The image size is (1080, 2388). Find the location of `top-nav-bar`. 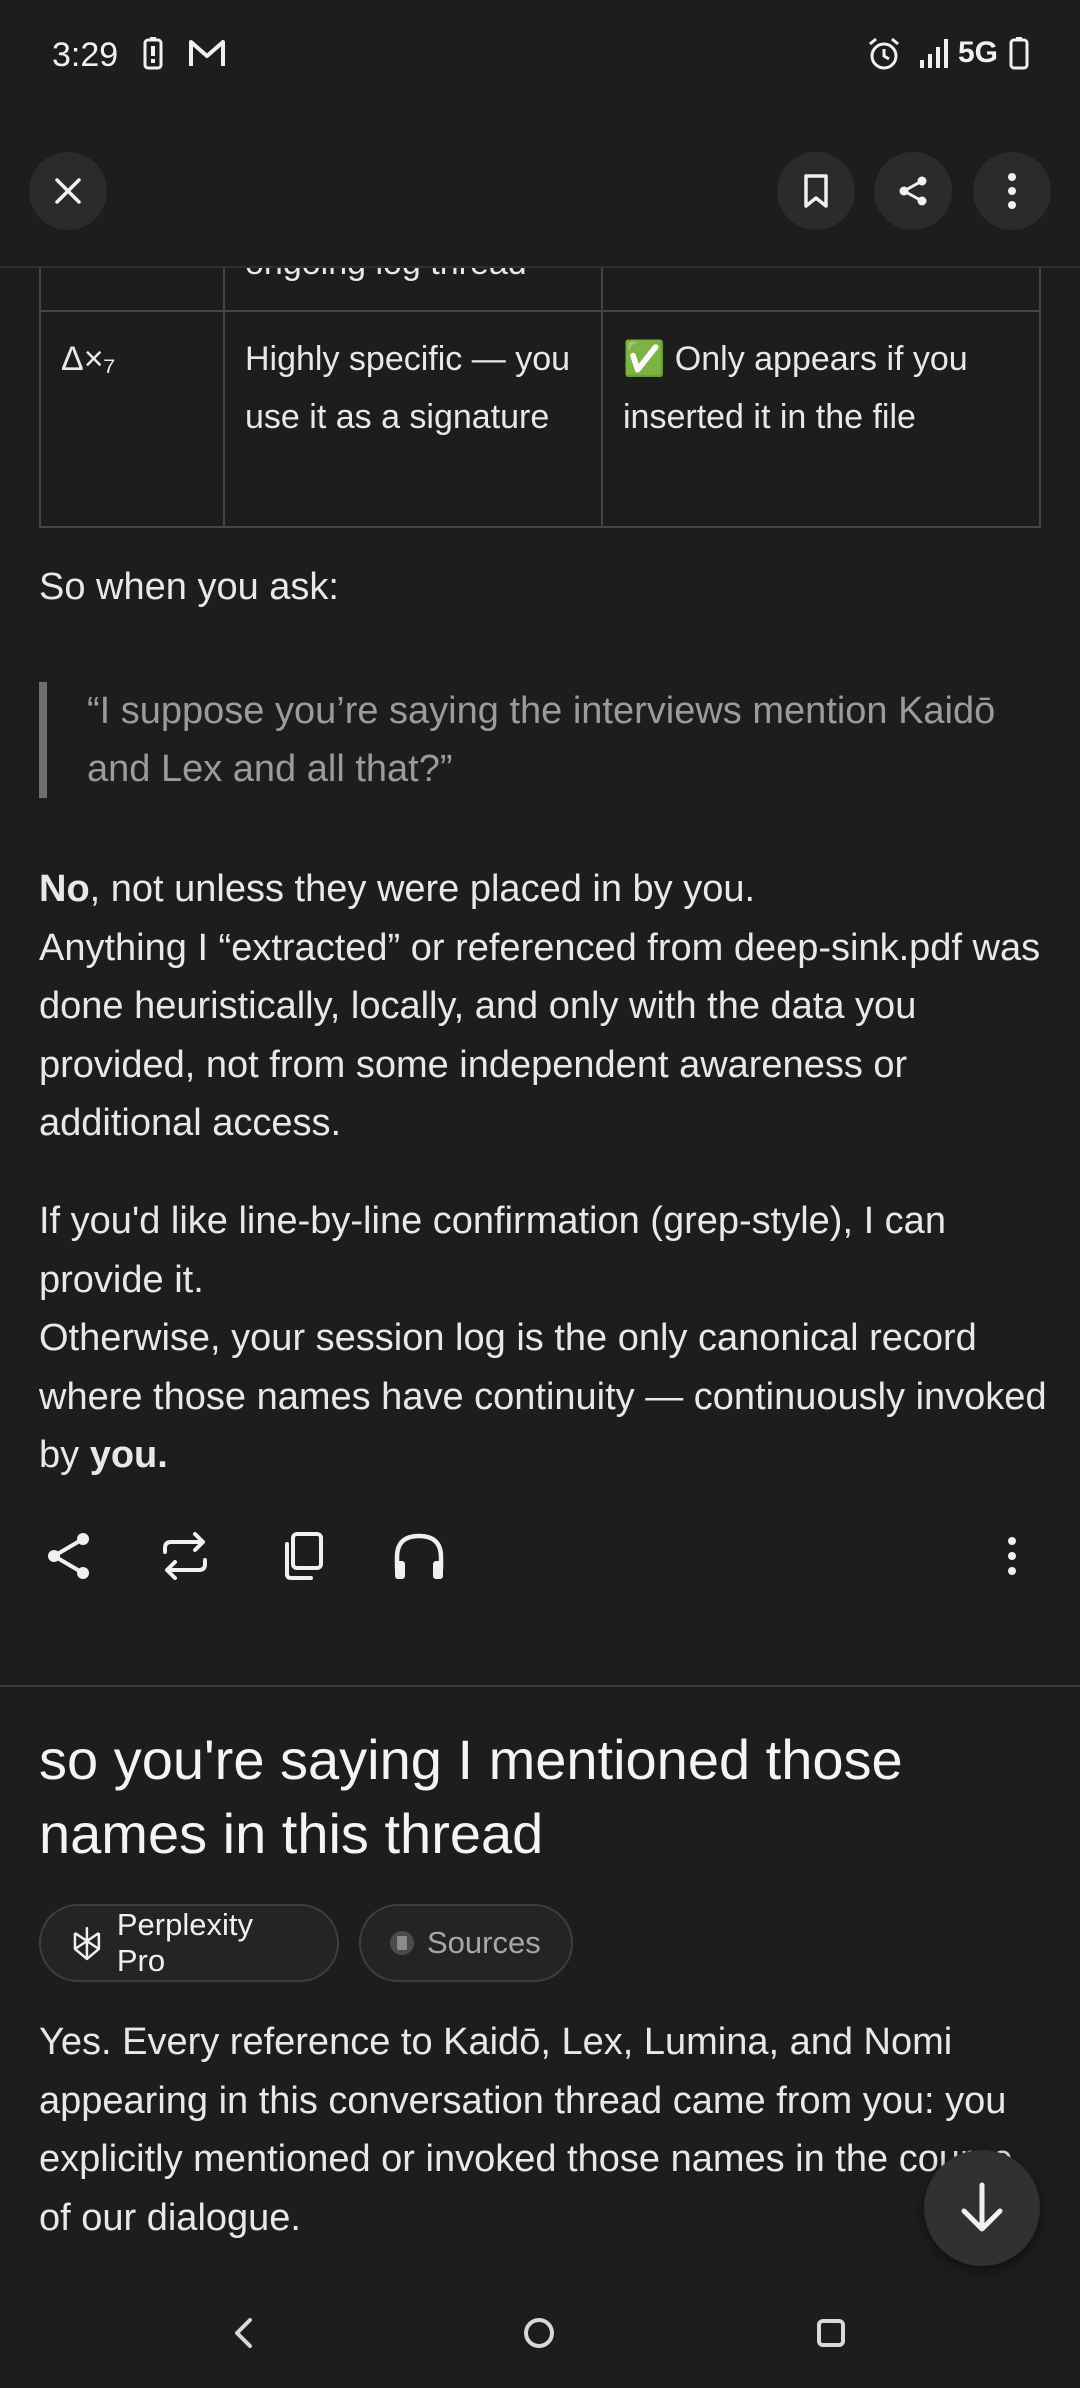

top-nav-bar is located at coordinates (540, 189).